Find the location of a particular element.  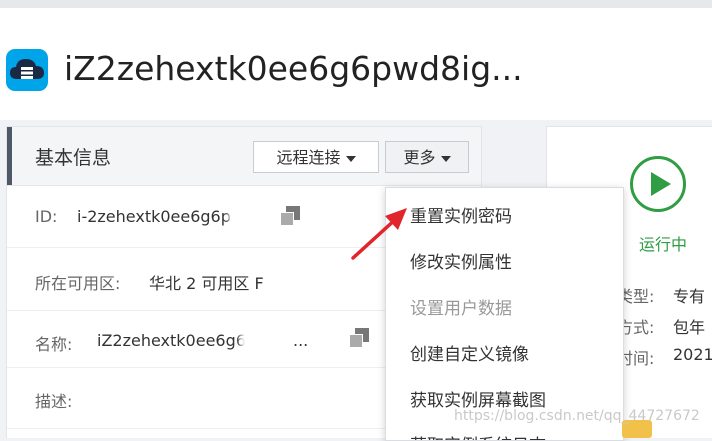

watermark-text: https://blog.csdn.net/qq_44727672 is located at coordinates (577, 416).